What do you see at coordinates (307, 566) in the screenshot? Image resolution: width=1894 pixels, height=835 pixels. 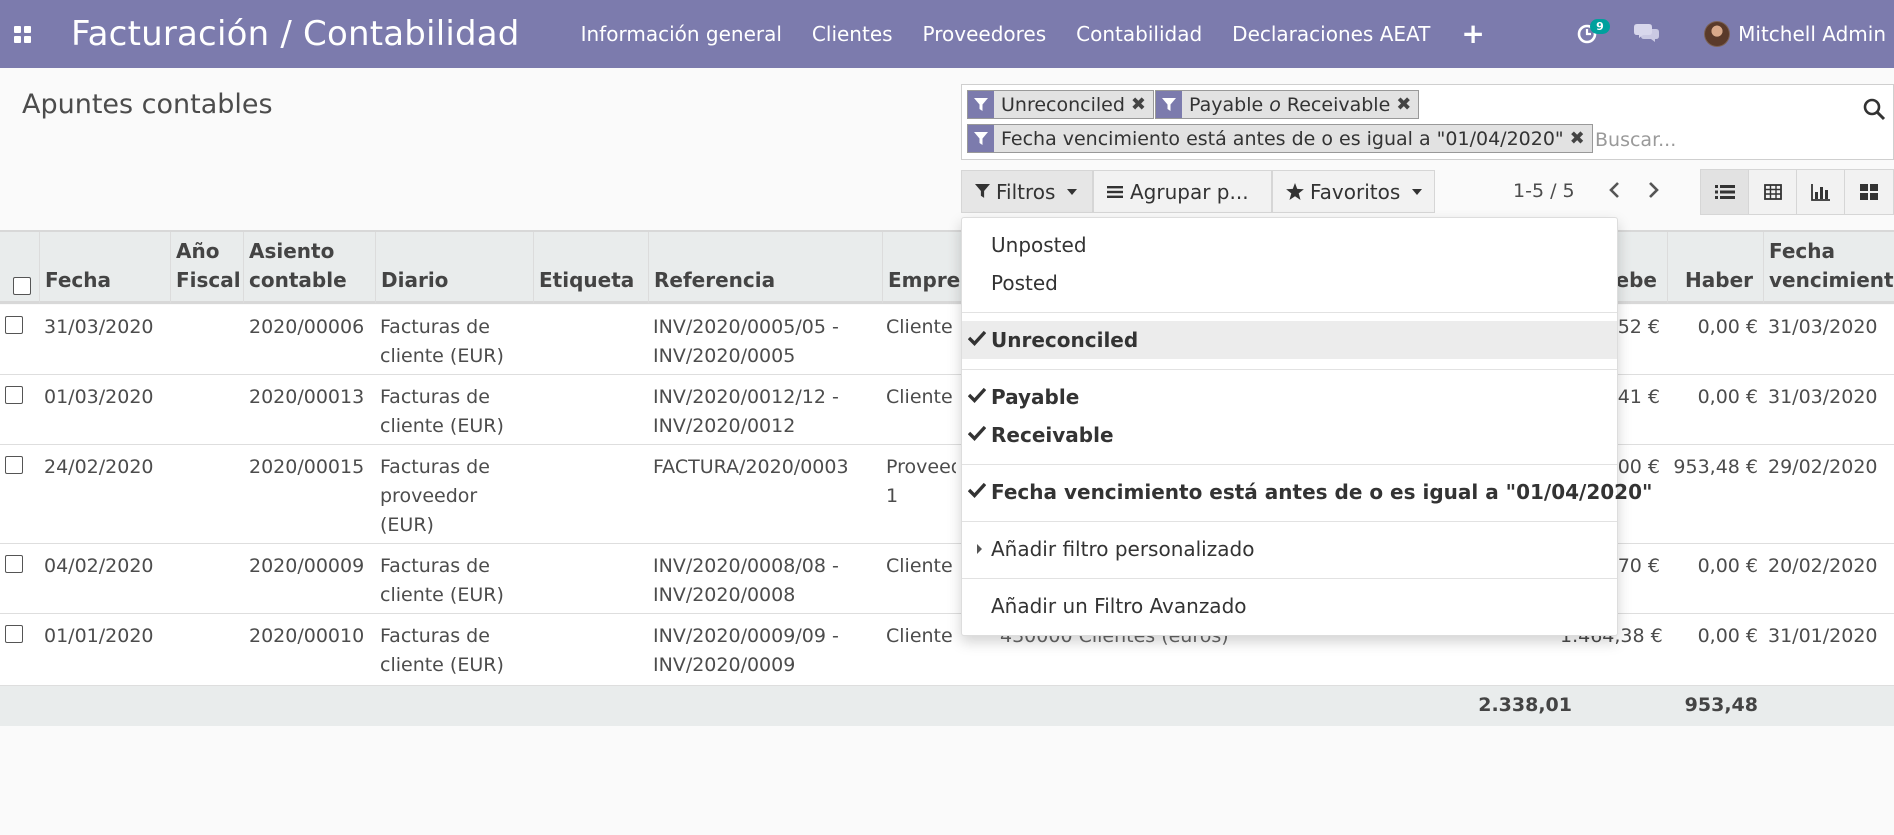 I see `cell-asiento: 2020/00009` at bounding box center [307, 566].